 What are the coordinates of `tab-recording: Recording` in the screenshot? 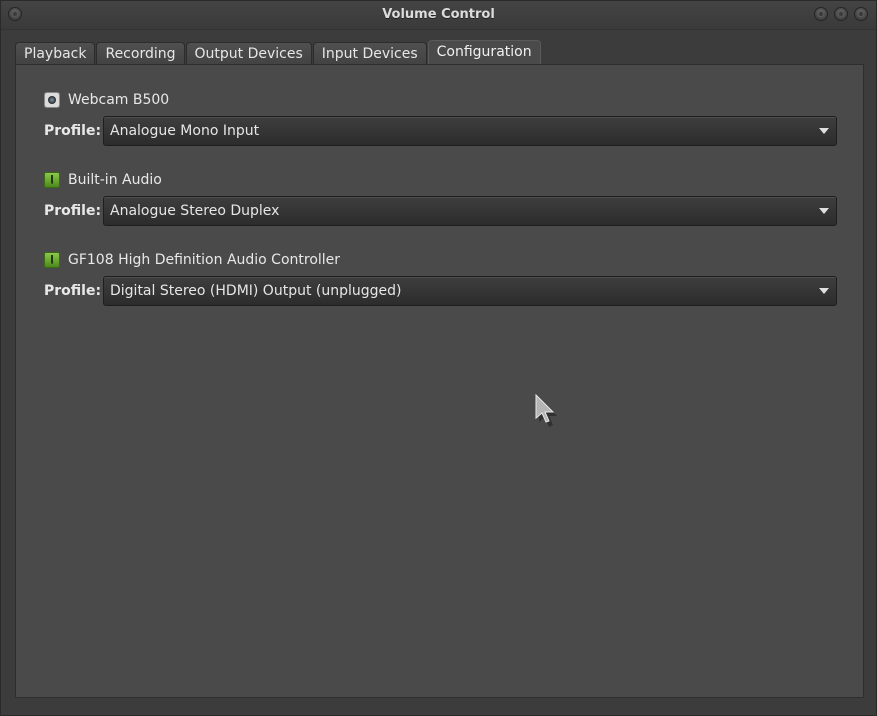 It's located at (140, 53).